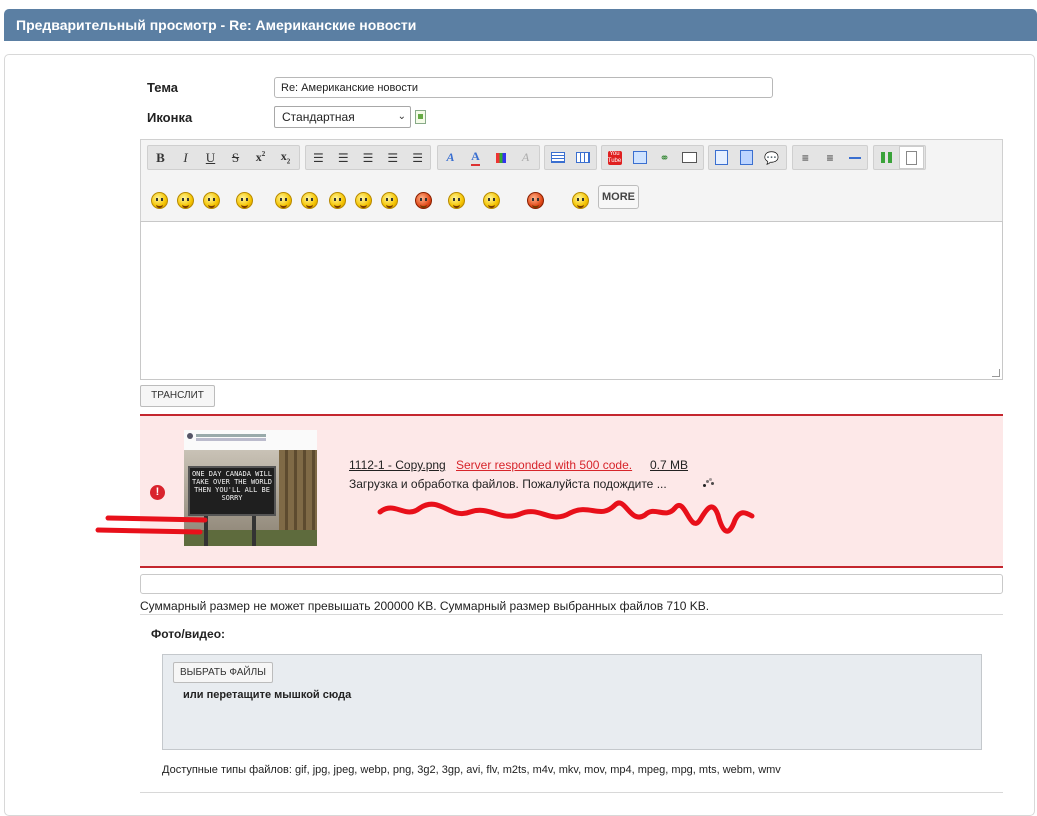 The image size is (1037, 816). I want to click on youtube-icon: You Tube, so click(614, 157).